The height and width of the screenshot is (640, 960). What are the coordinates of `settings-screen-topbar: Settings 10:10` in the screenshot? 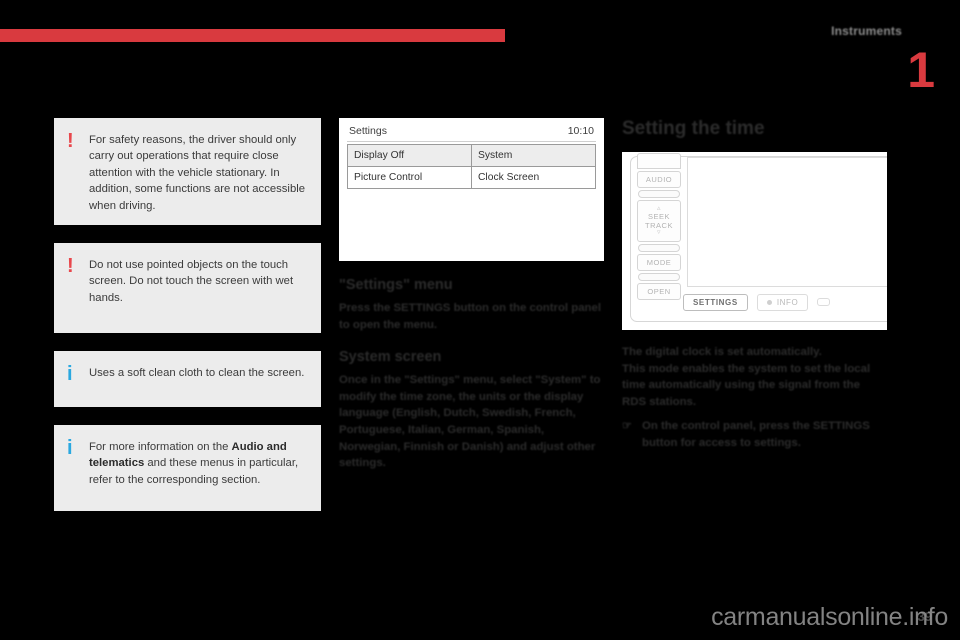 It's located at (471, 133).